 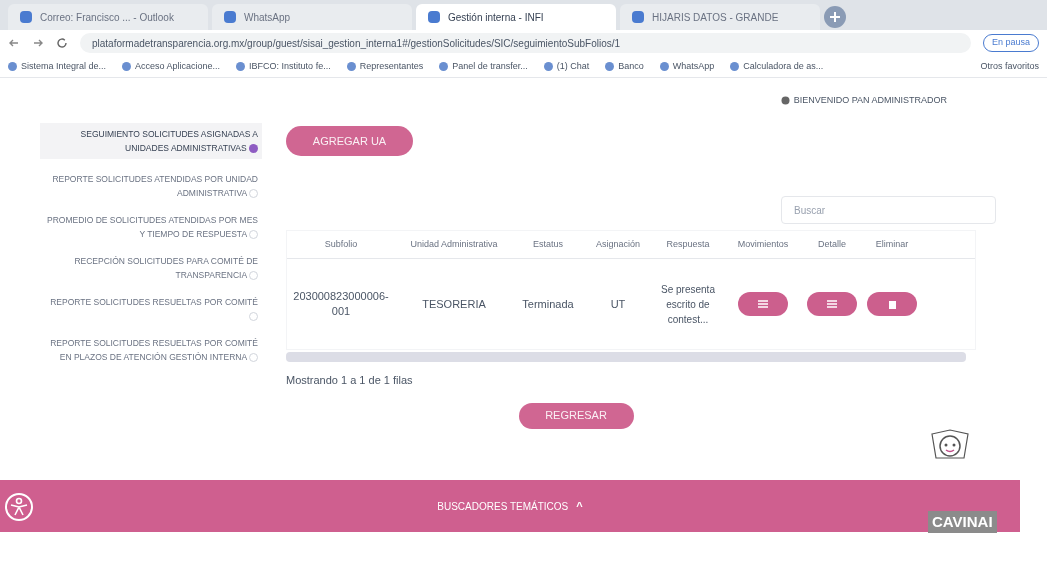 I want to click on table-cell-text: TESORERIA, so click(x=454, y=304).